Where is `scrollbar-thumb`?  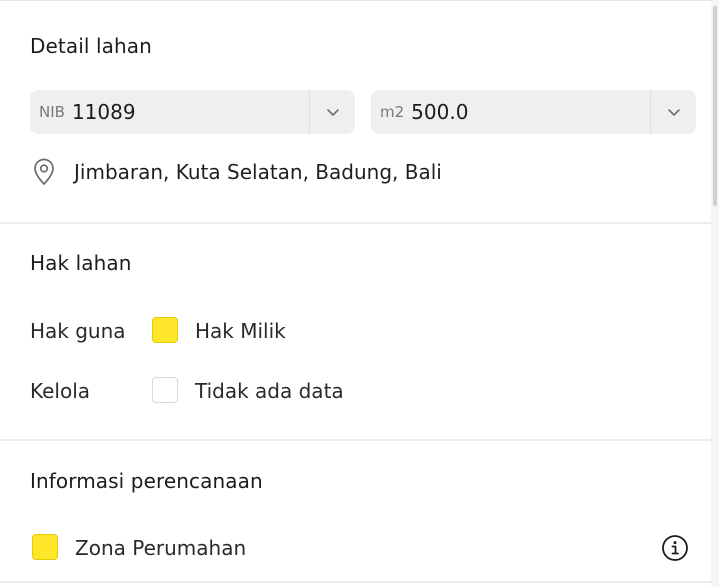
scrollbar-thumb is located at coordinates (715, 106).